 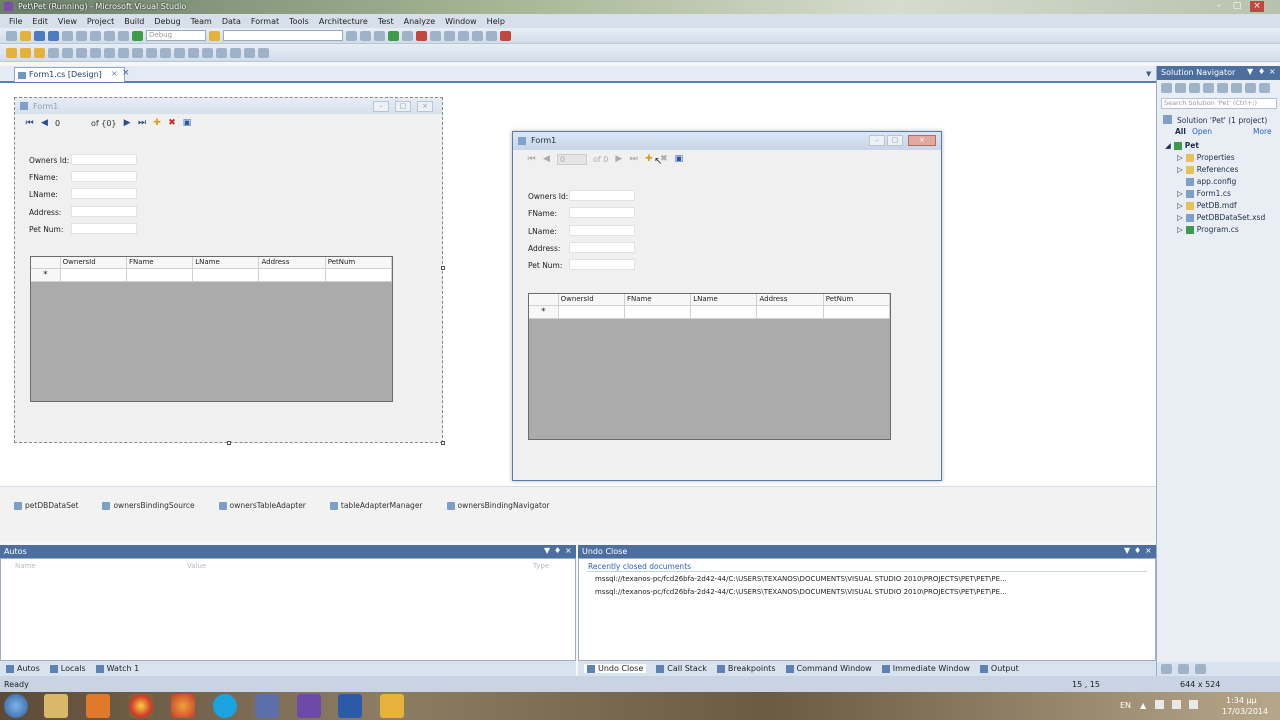 What do you see at coordinates (1182, 145) in the screenshot?
I see `tree-item-project: ◢ Pet` at bounding box center [1182, 145].